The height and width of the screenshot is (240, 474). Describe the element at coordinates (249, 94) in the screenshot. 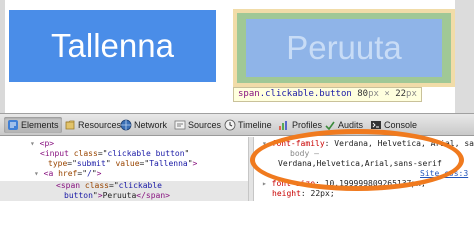

I see `tooltip-tag: span` at that location.